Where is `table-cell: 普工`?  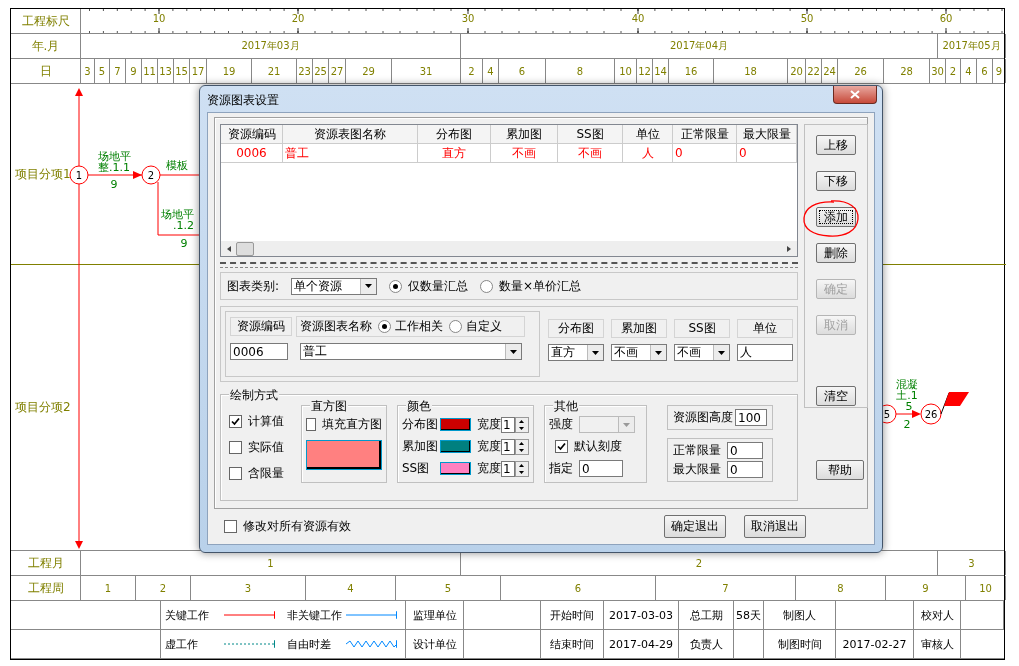
table-cell: 普工 is located at coordinates (350, 153).